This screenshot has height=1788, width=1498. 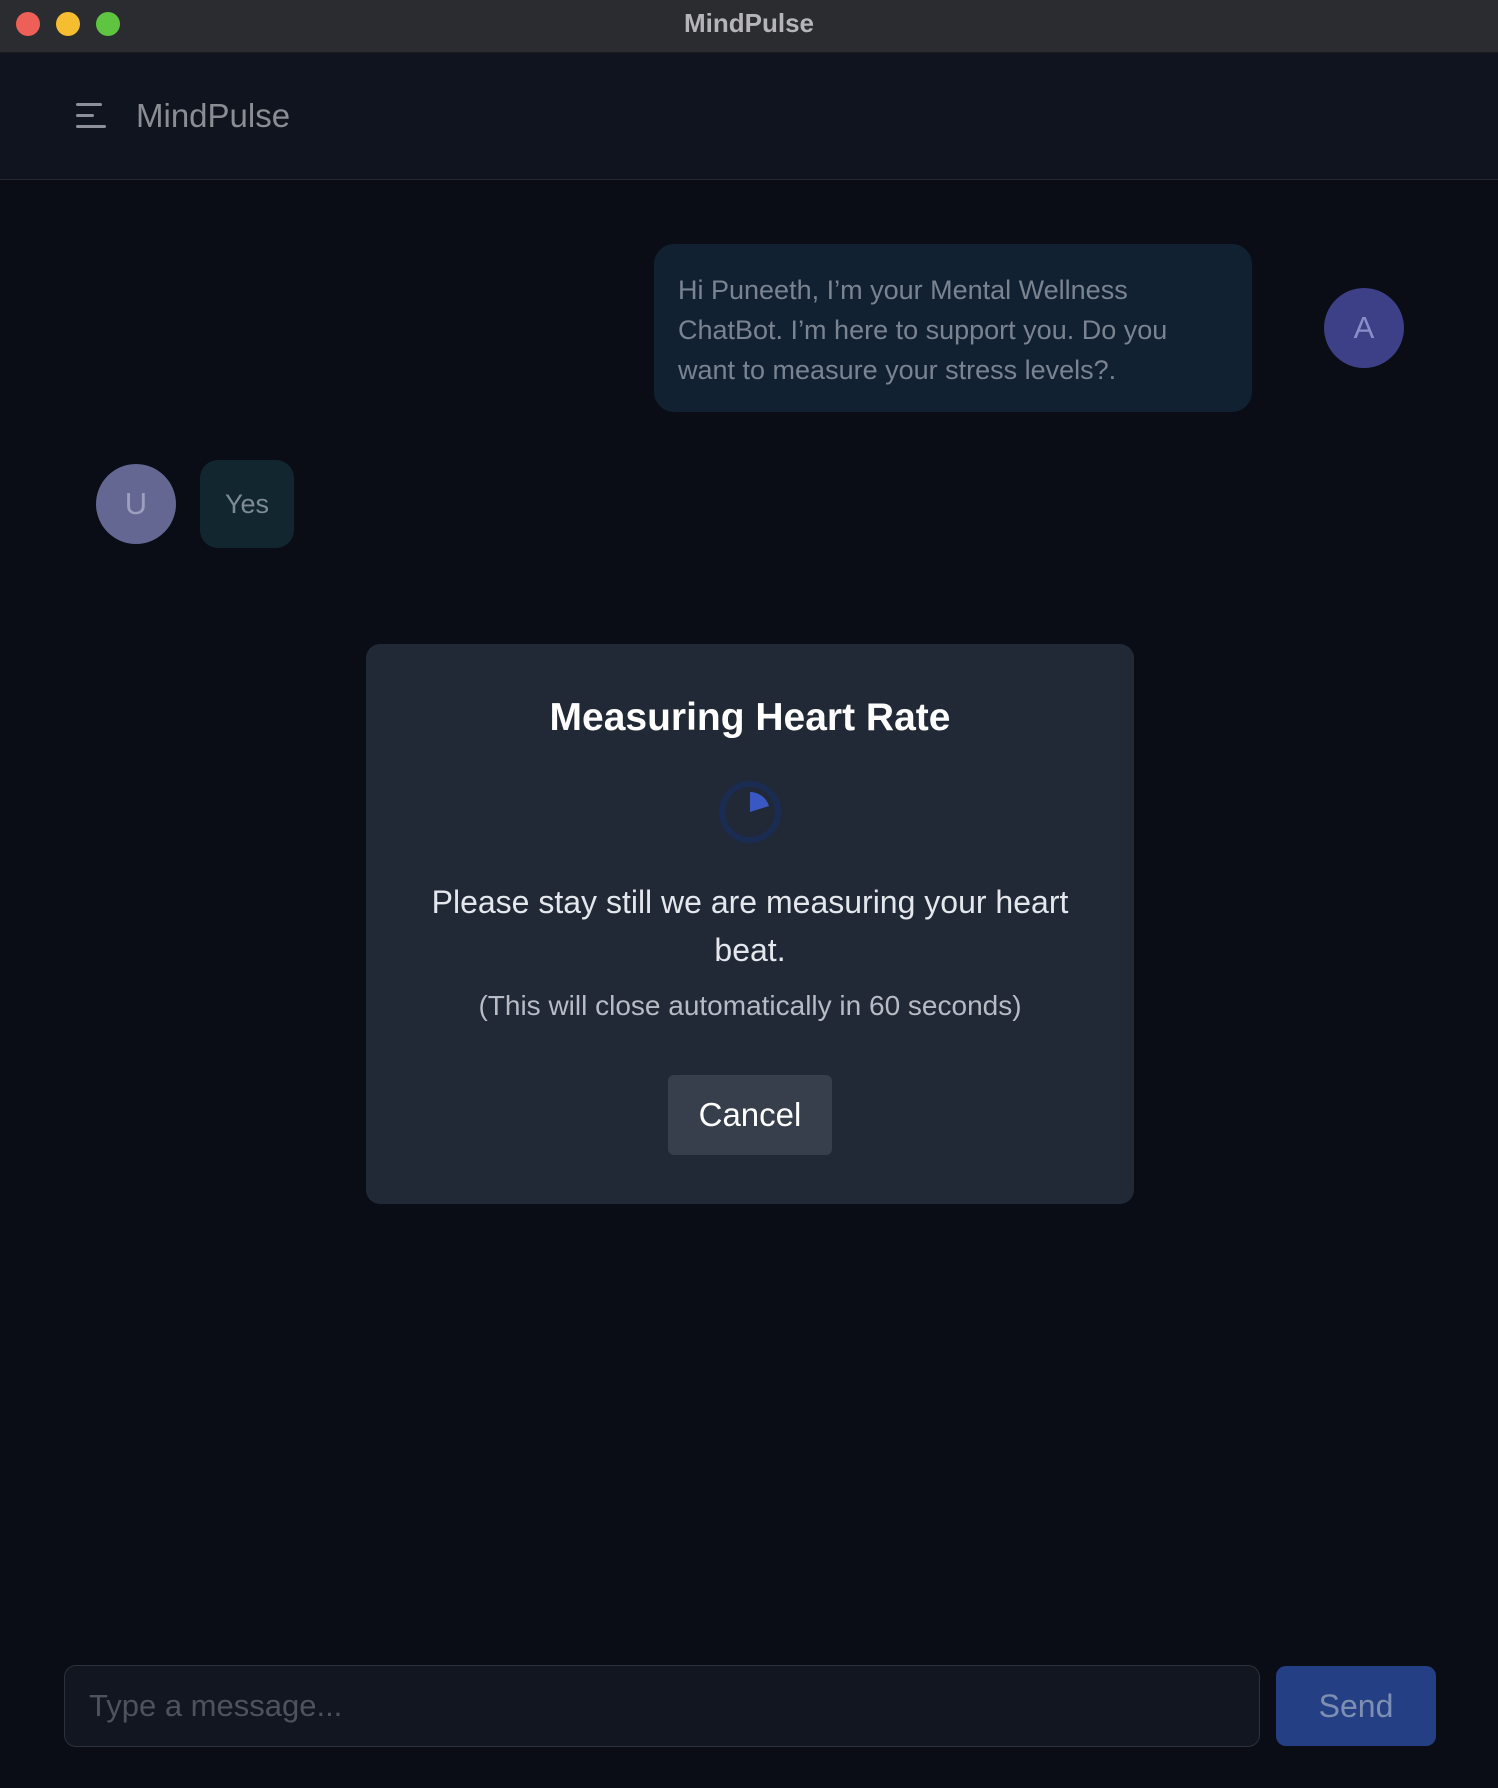 What do you see at coordinates (91, 116) in the screenshot?
I see `hamburger-menu-icon` at bounding box center [91, 116].